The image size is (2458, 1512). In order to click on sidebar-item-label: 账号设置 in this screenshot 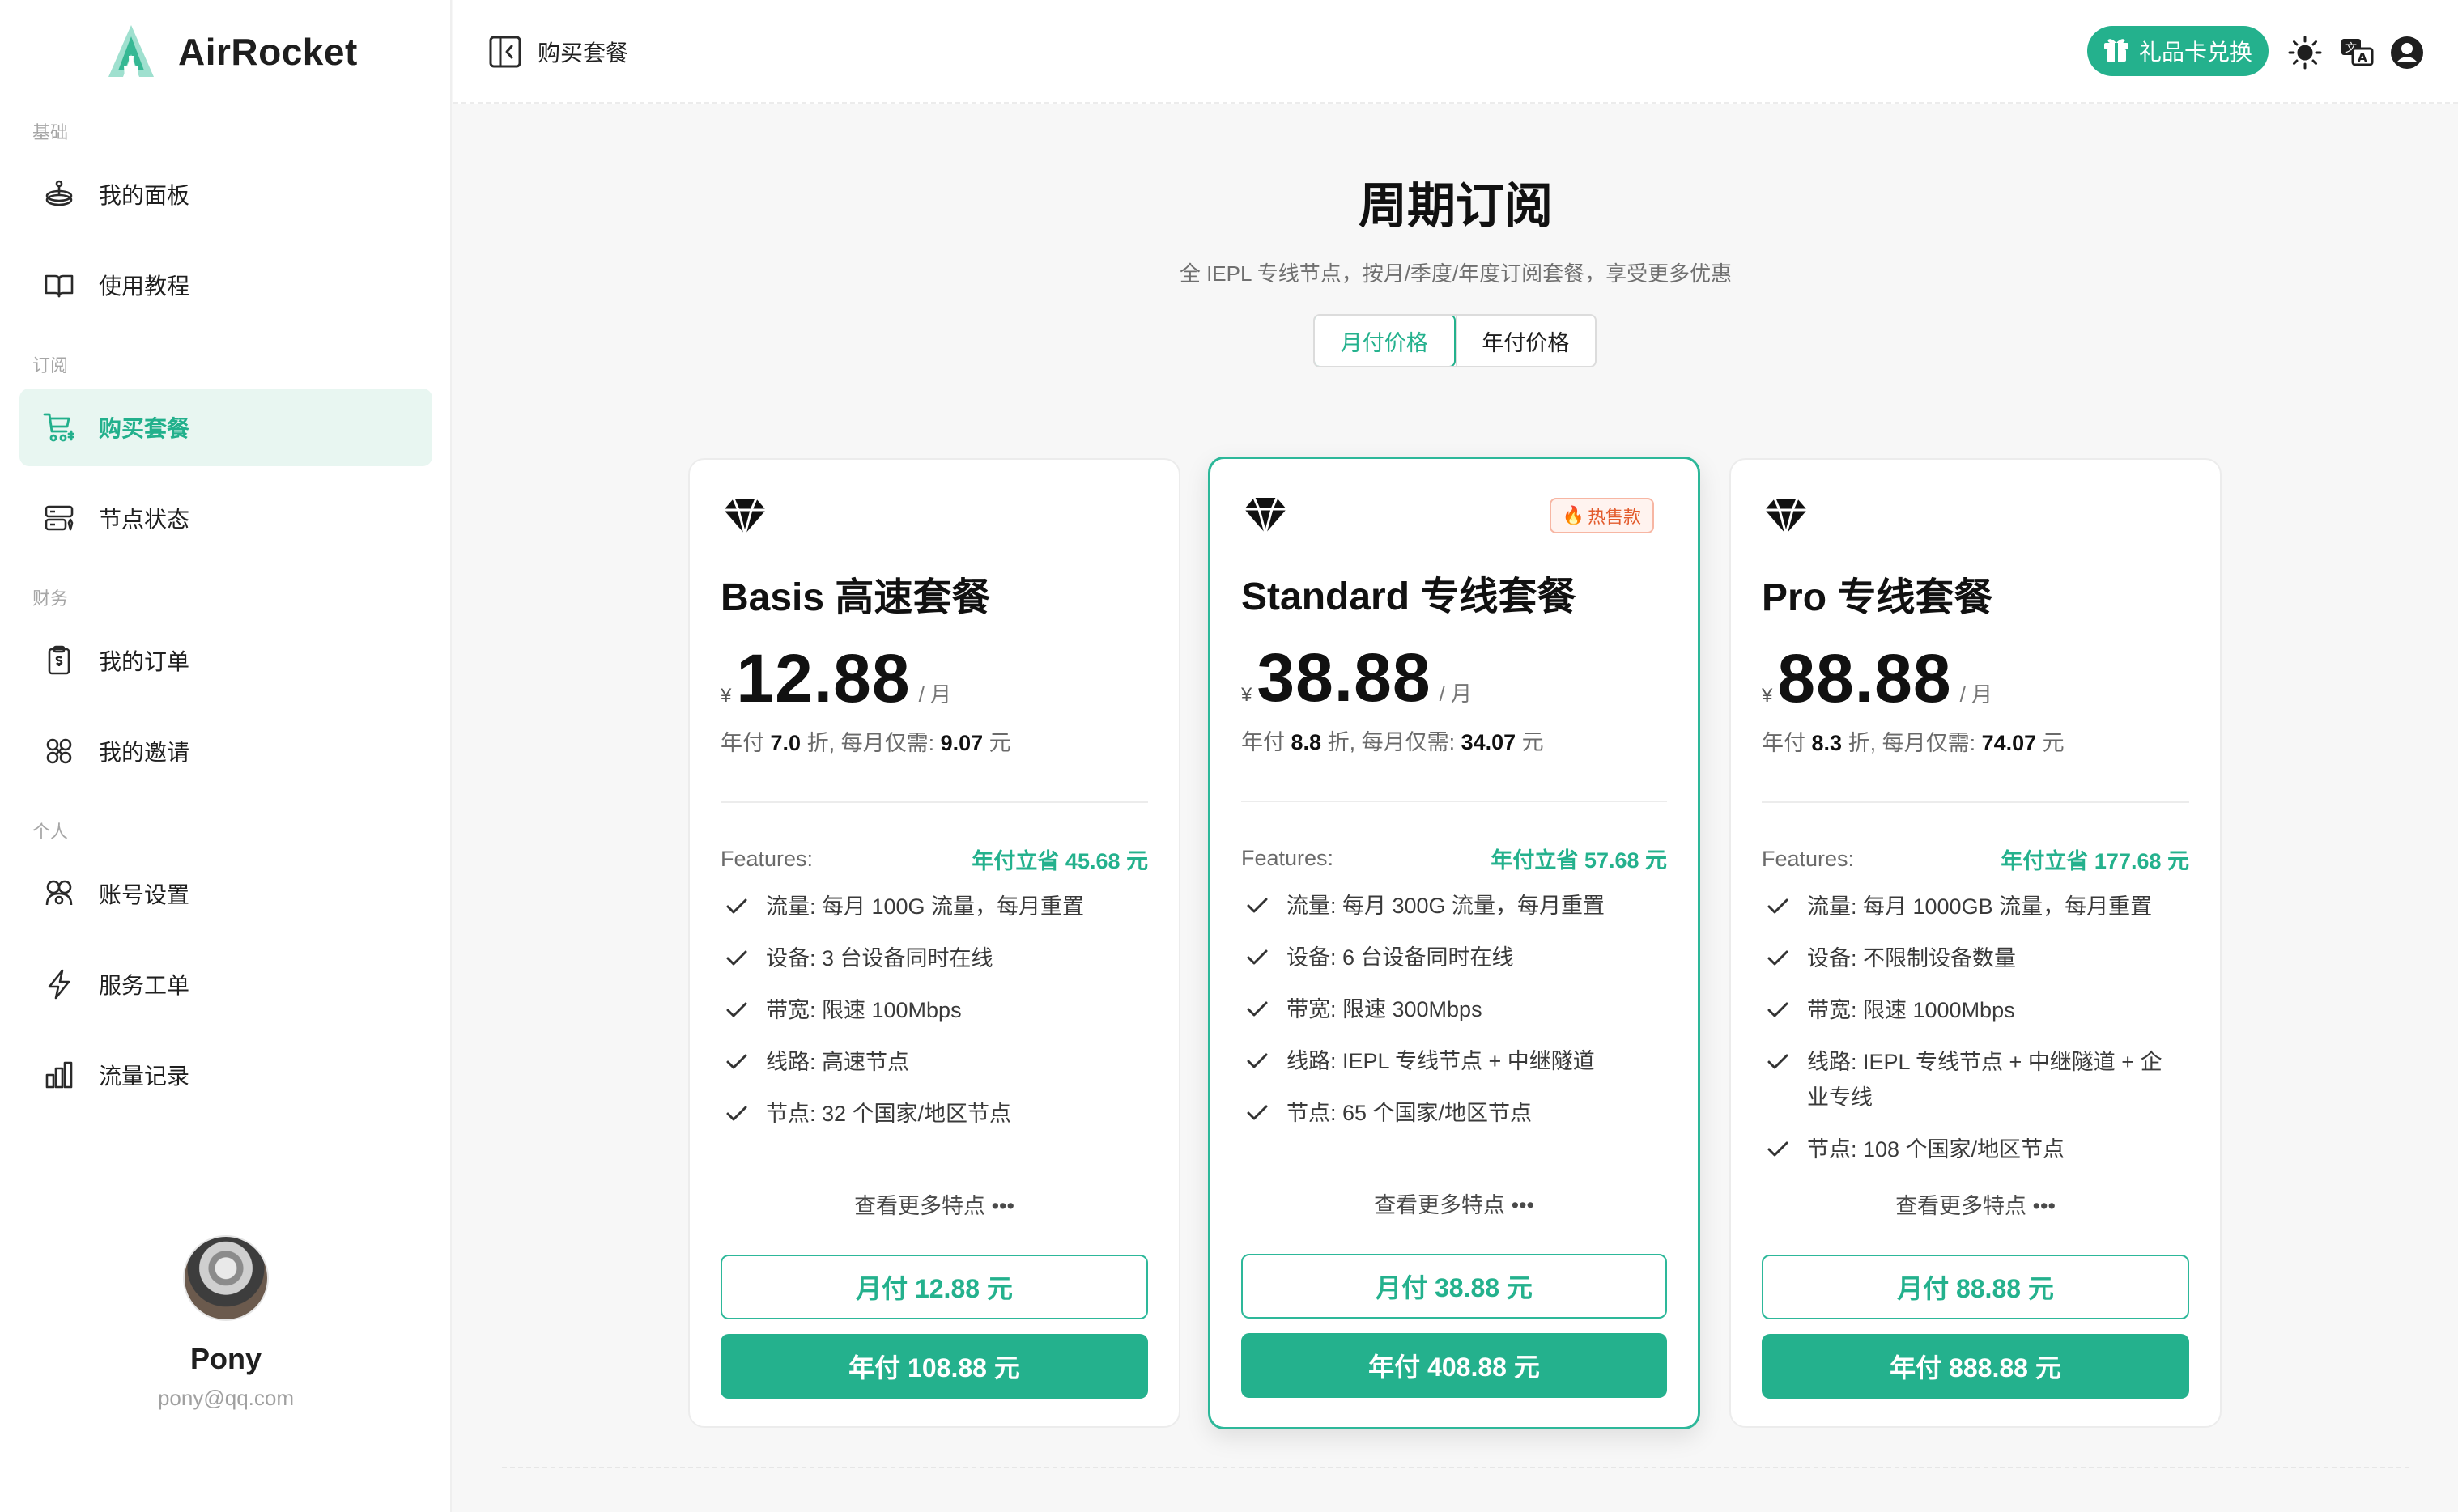, I will do `click(144, 894)`.